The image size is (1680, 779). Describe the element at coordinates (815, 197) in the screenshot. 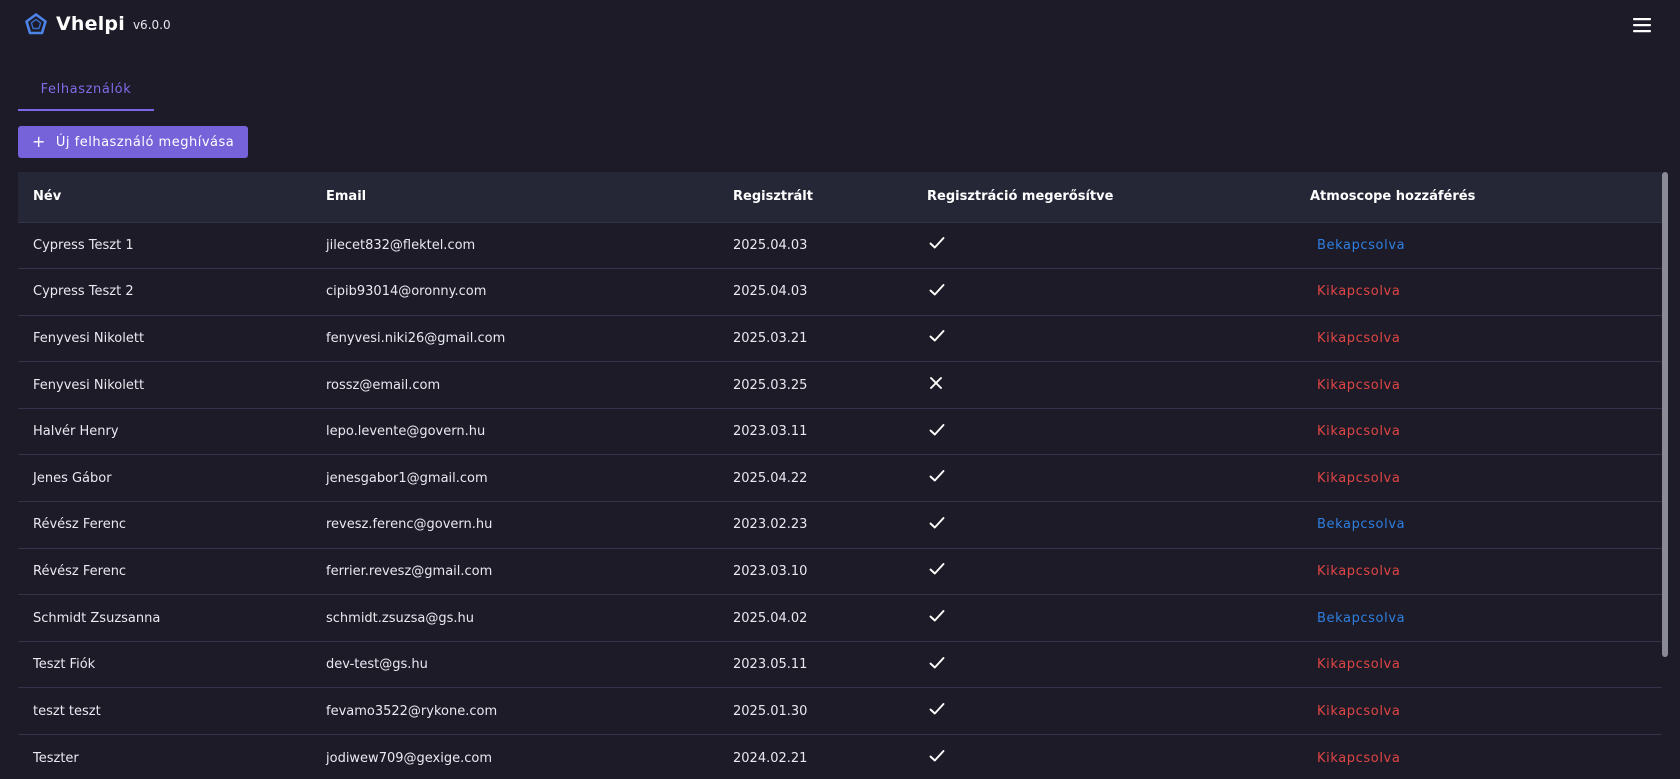

I see `column-header-registered: Regisztrált` at that location.